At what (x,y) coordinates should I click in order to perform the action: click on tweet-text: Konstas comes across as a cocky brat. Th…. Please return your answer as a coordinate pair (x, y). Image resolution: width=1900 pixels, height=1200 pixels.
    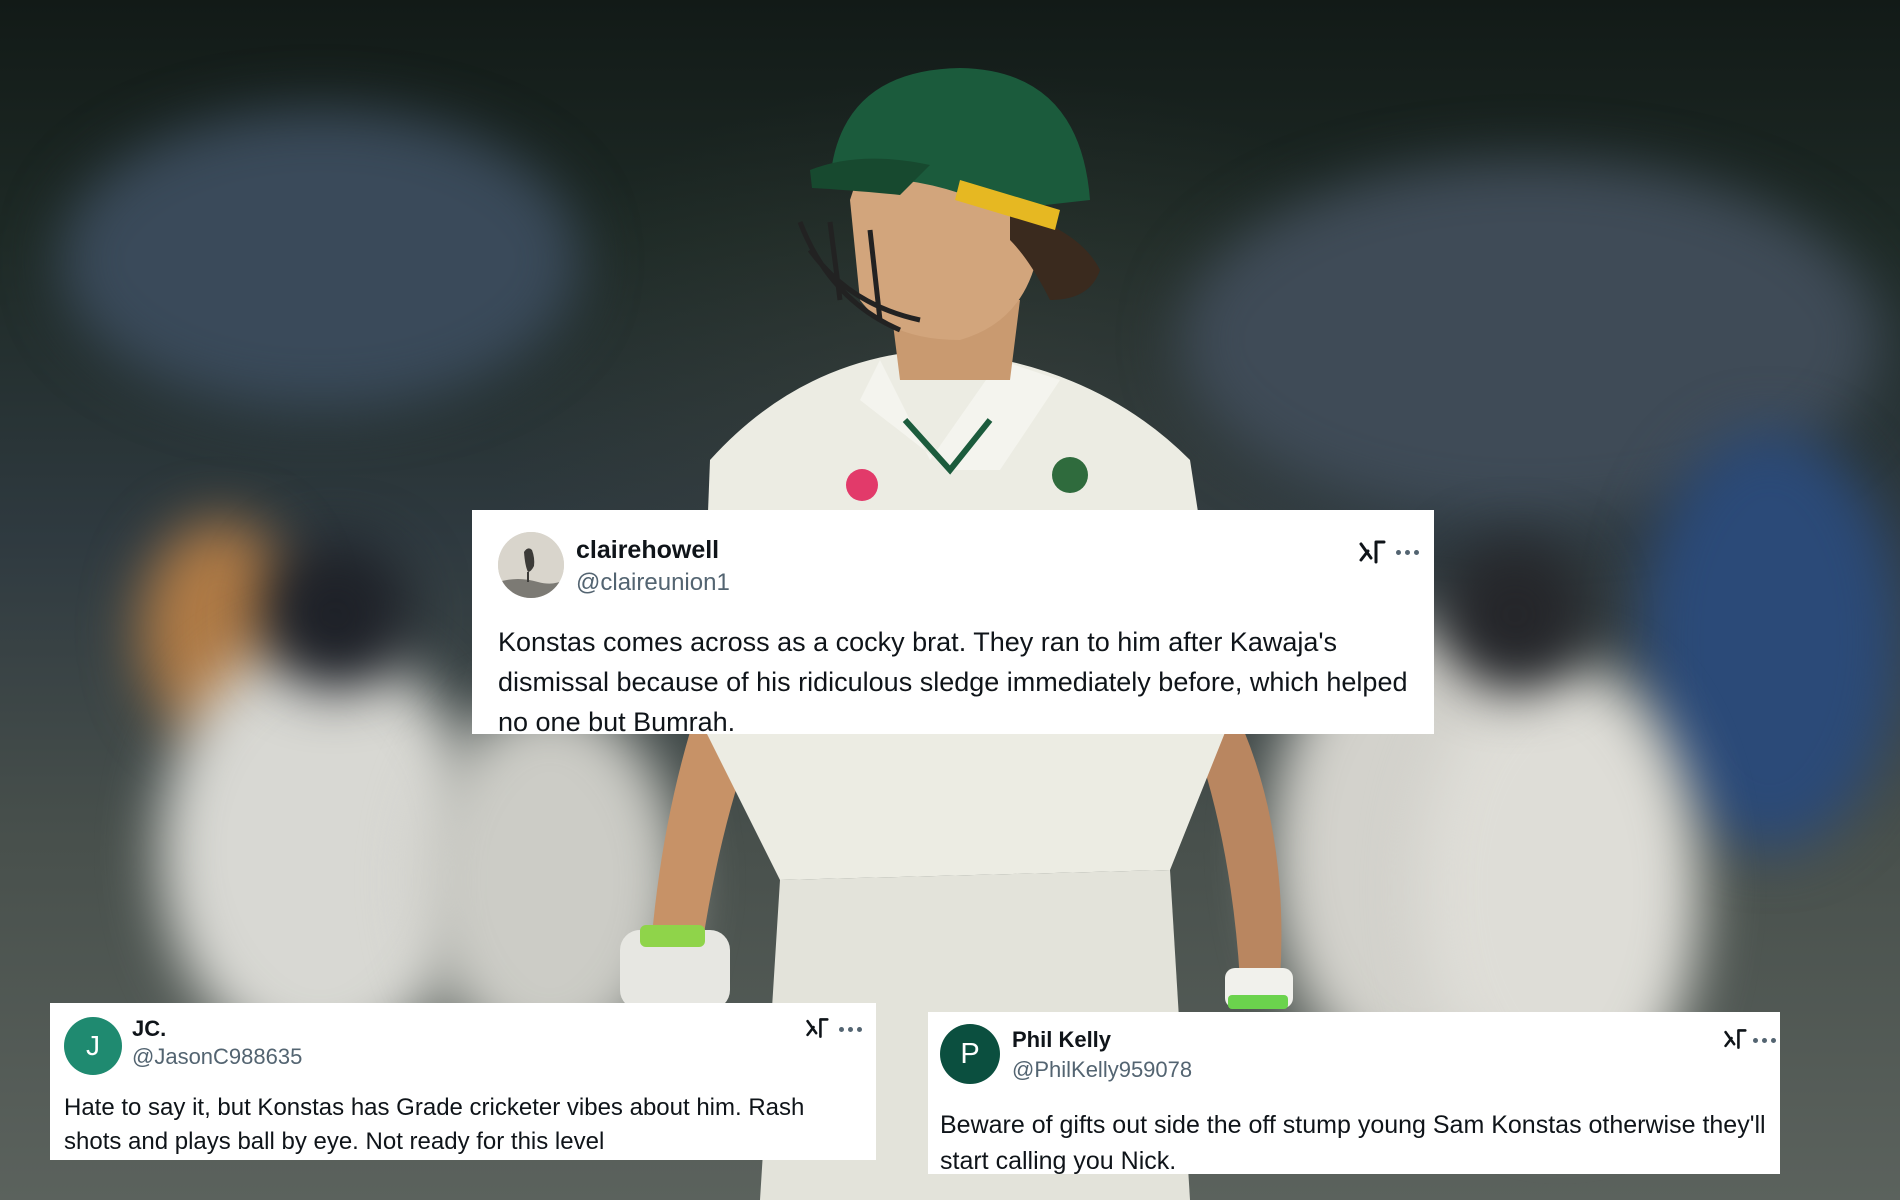
    Looking at the image, I should click on (953, 680).